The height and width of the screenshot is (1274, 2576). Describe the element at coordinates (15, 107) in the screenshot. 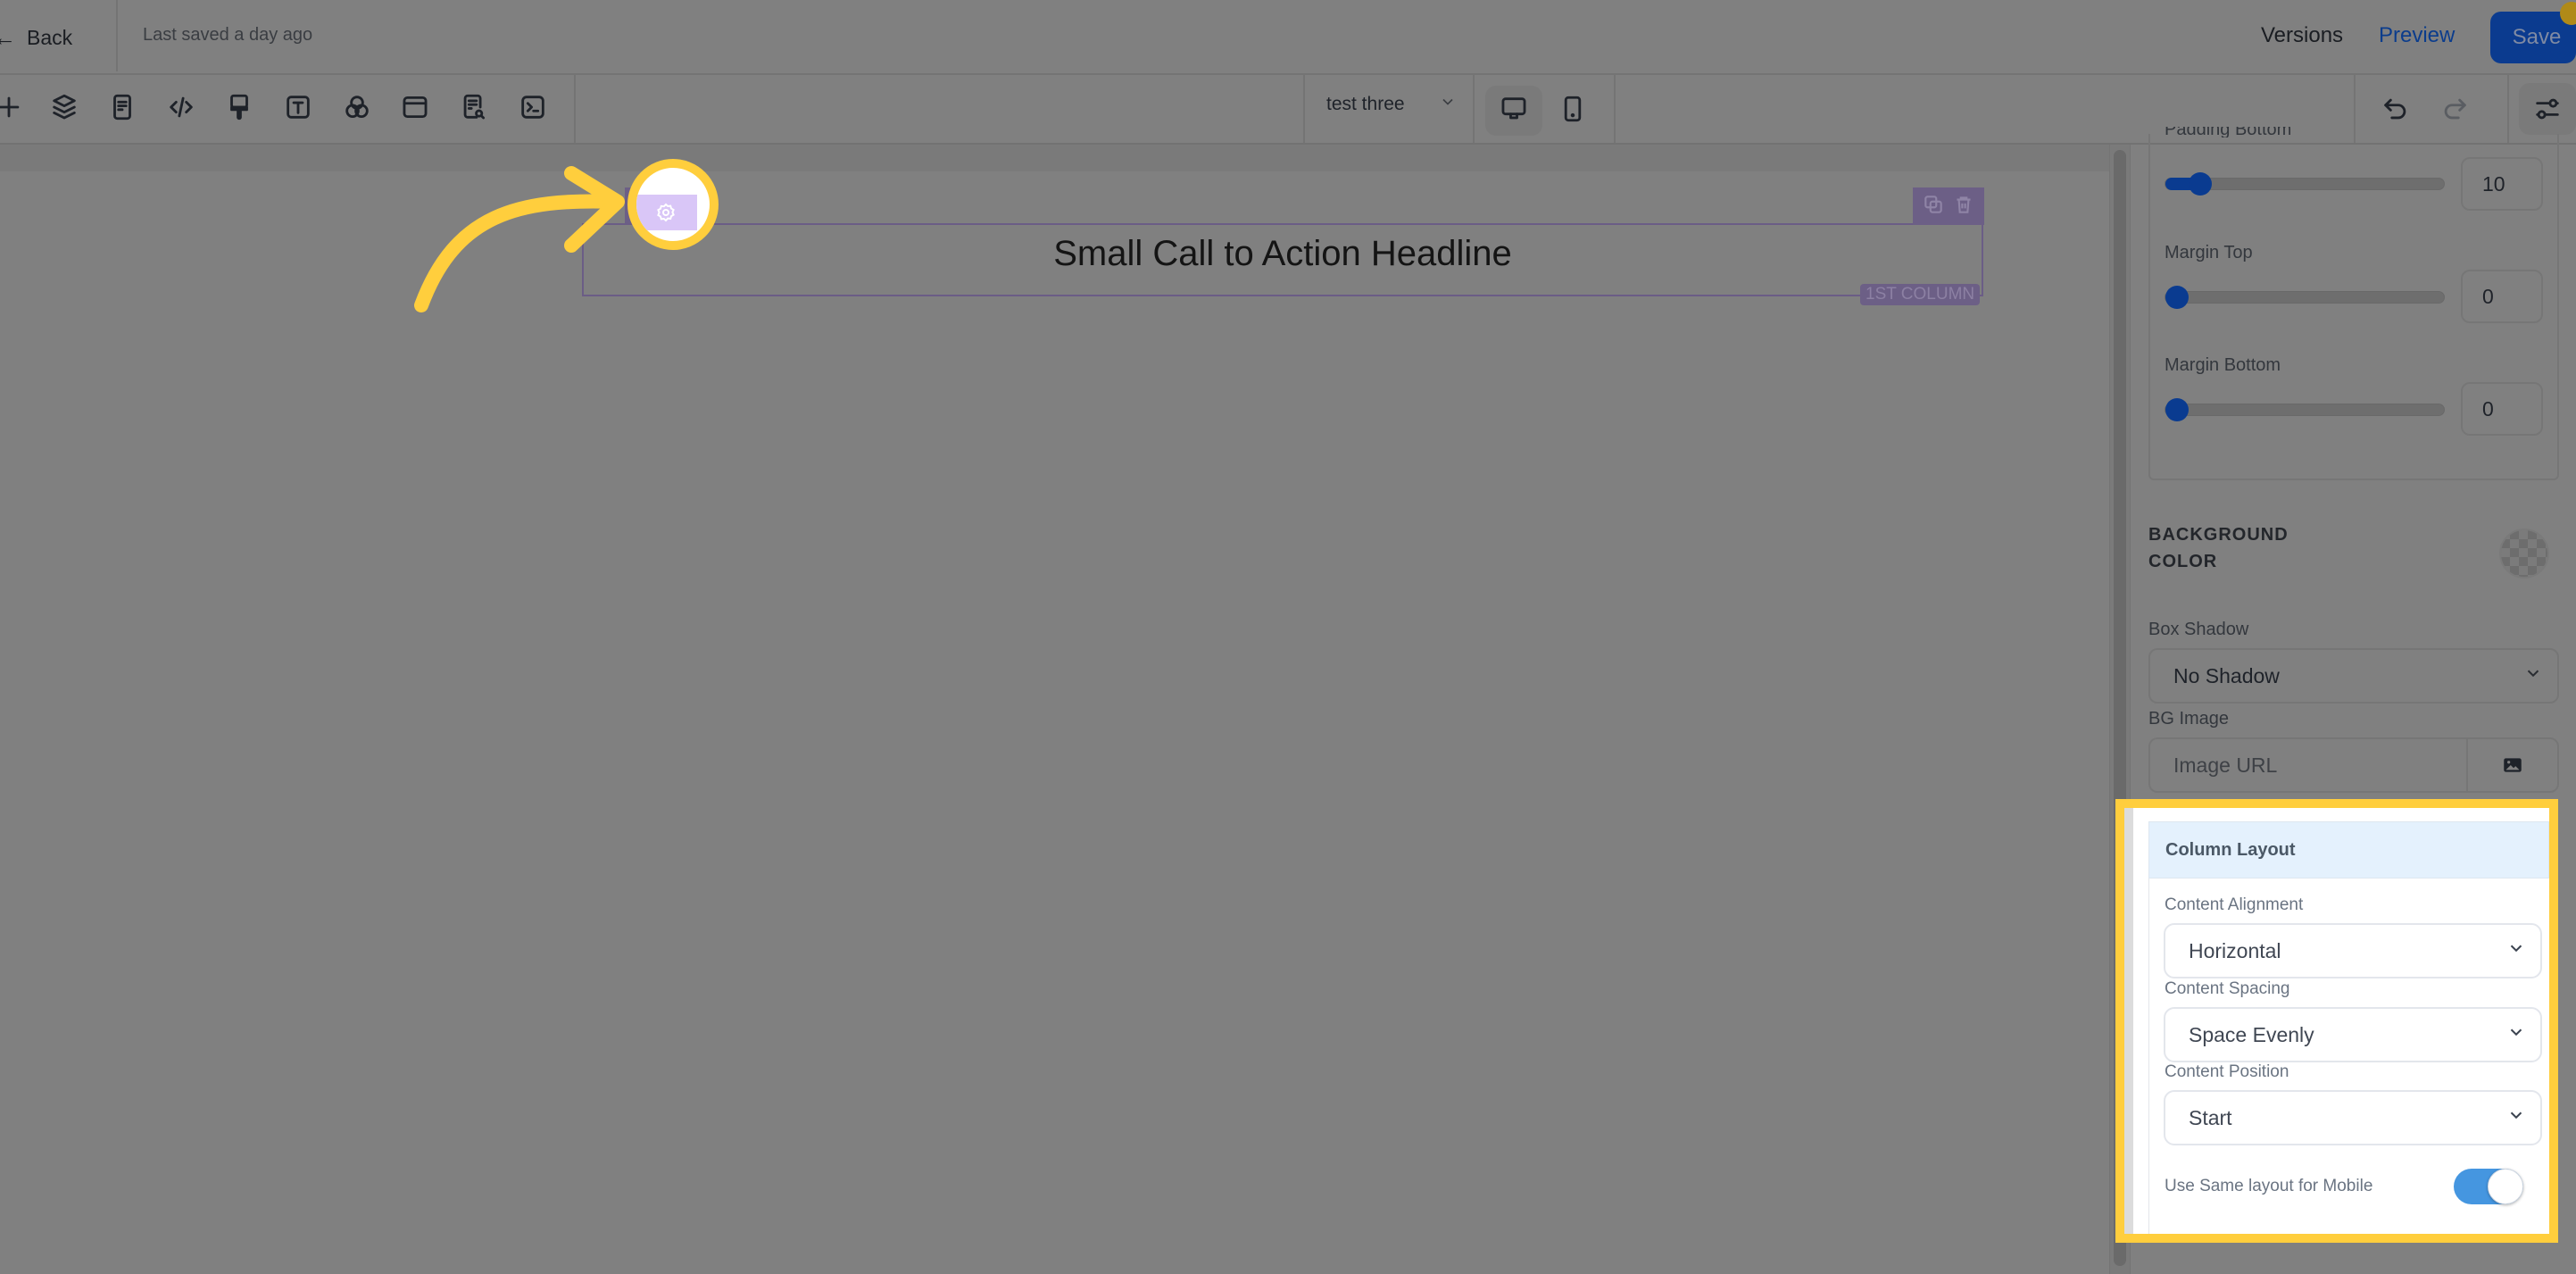

I see `plus-icon` at that location.